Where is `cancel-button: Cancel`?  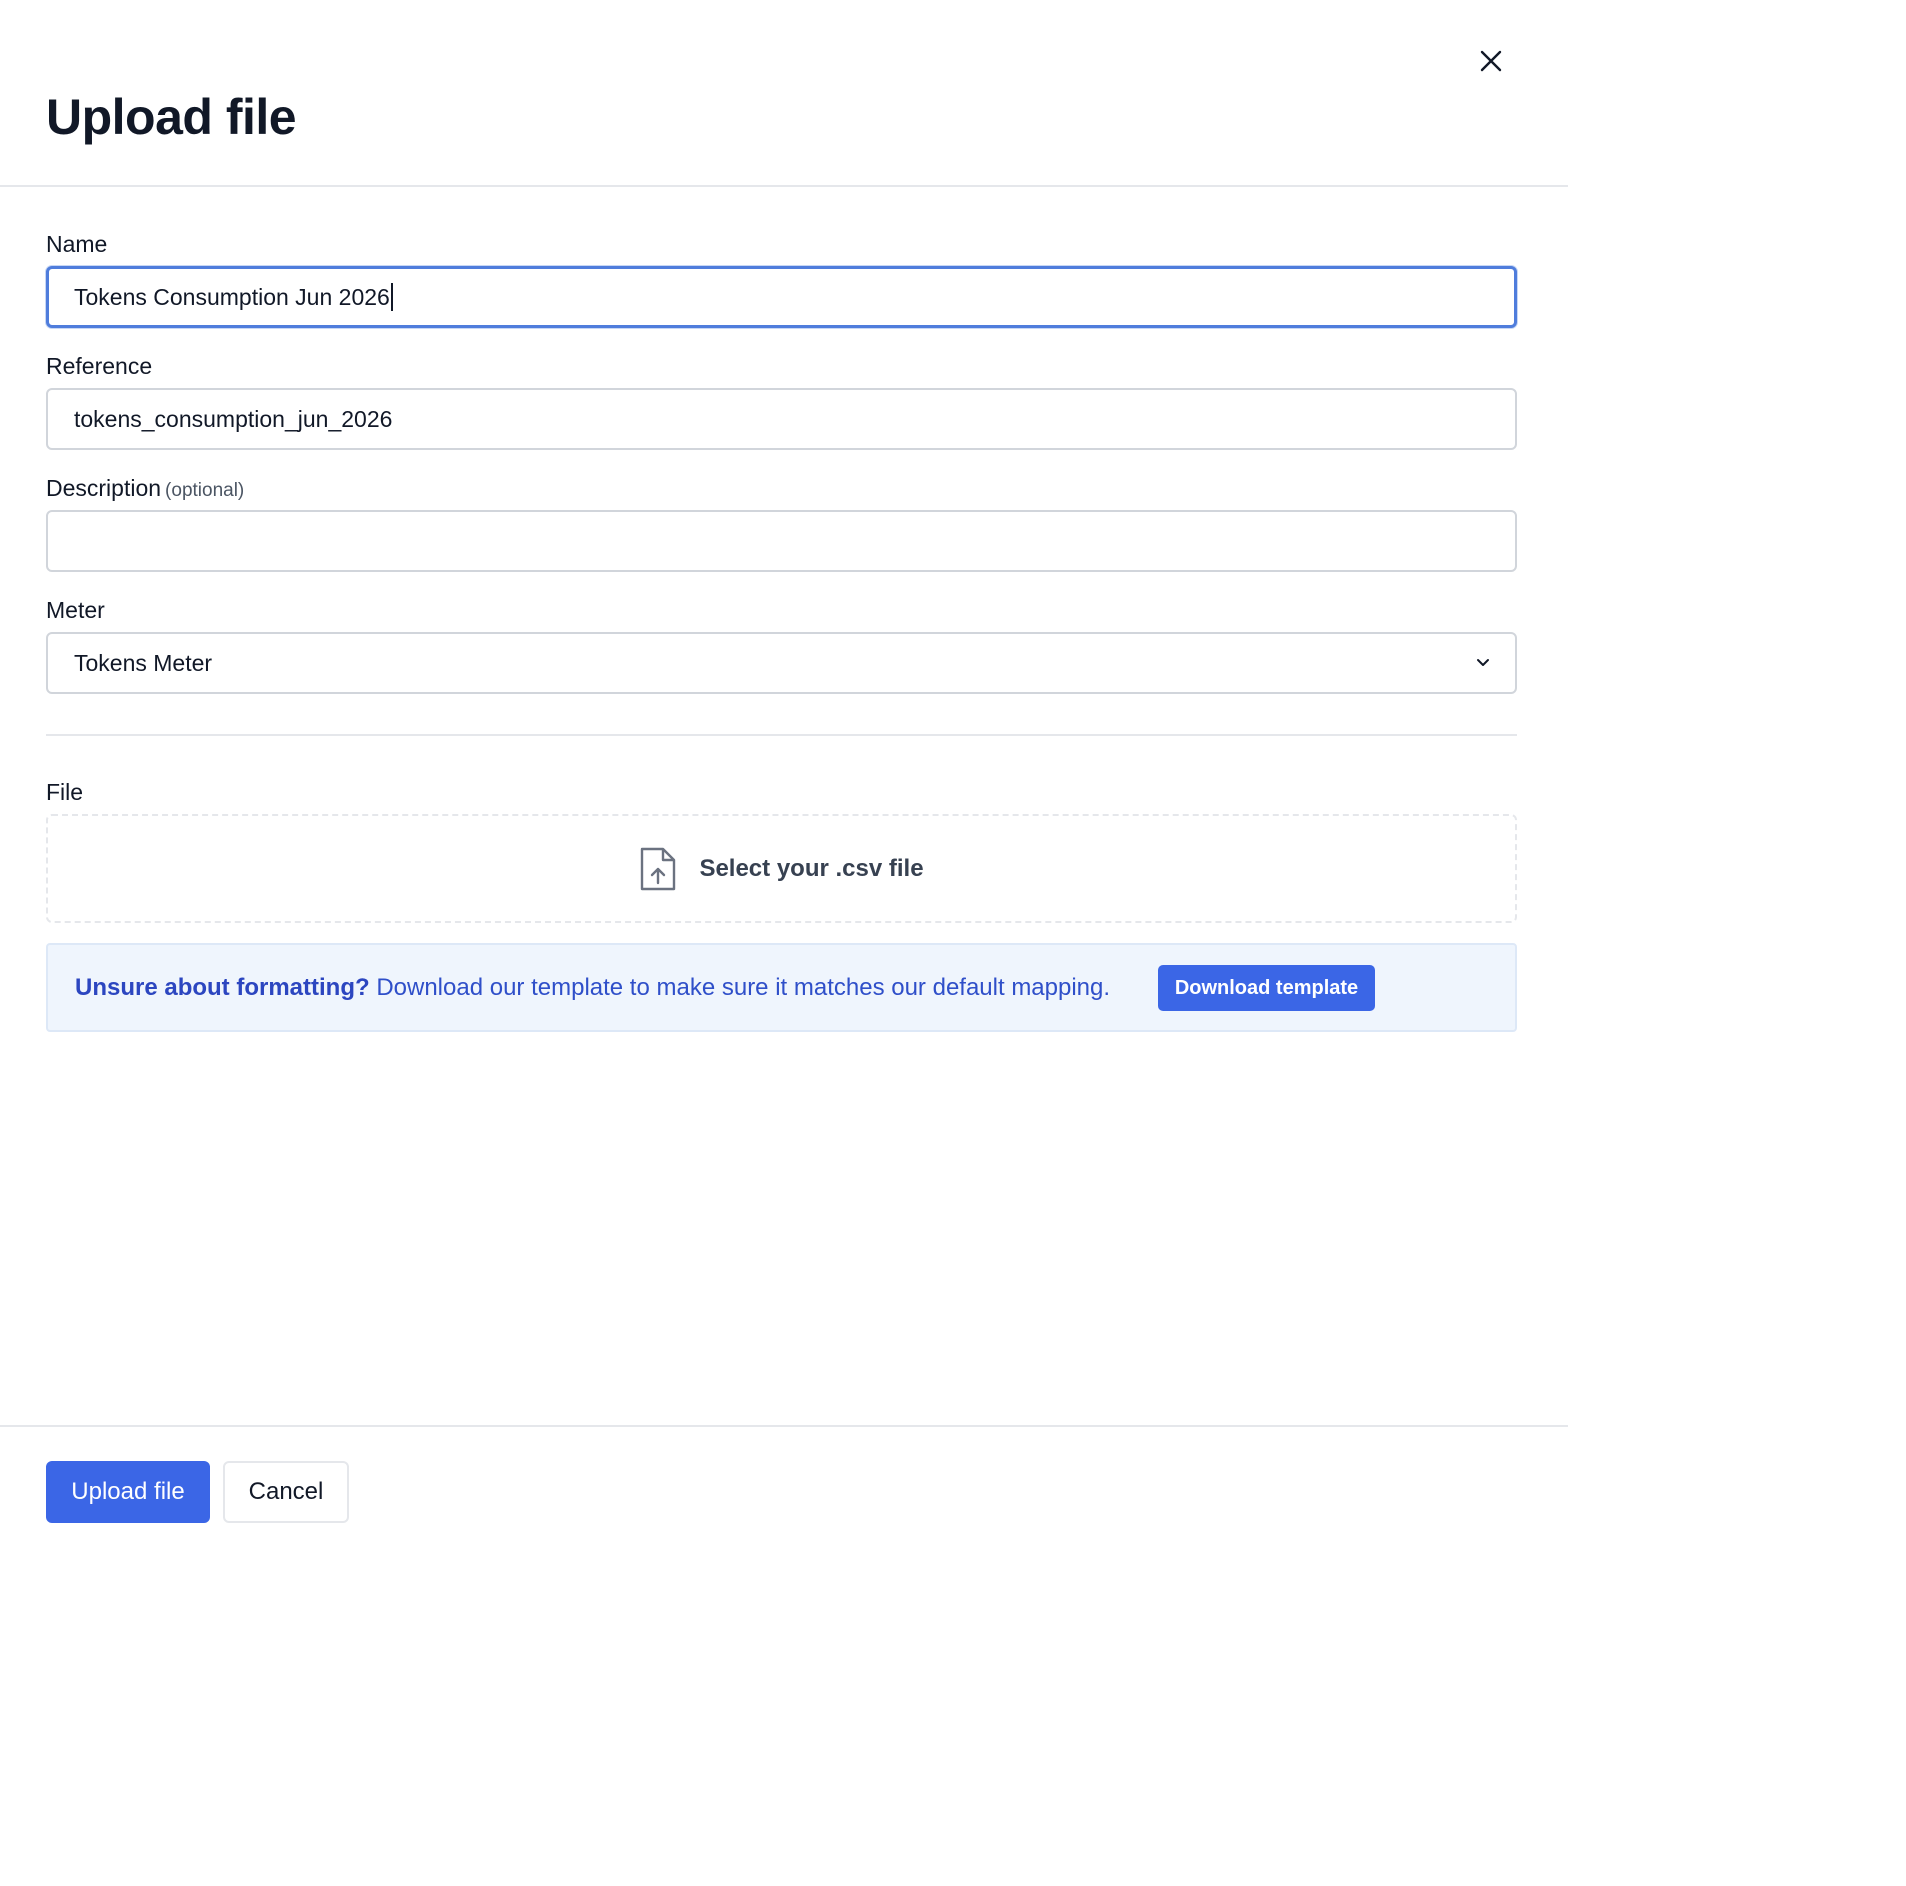
cancel-button: Cancel is located at coordinates (286, 1492).